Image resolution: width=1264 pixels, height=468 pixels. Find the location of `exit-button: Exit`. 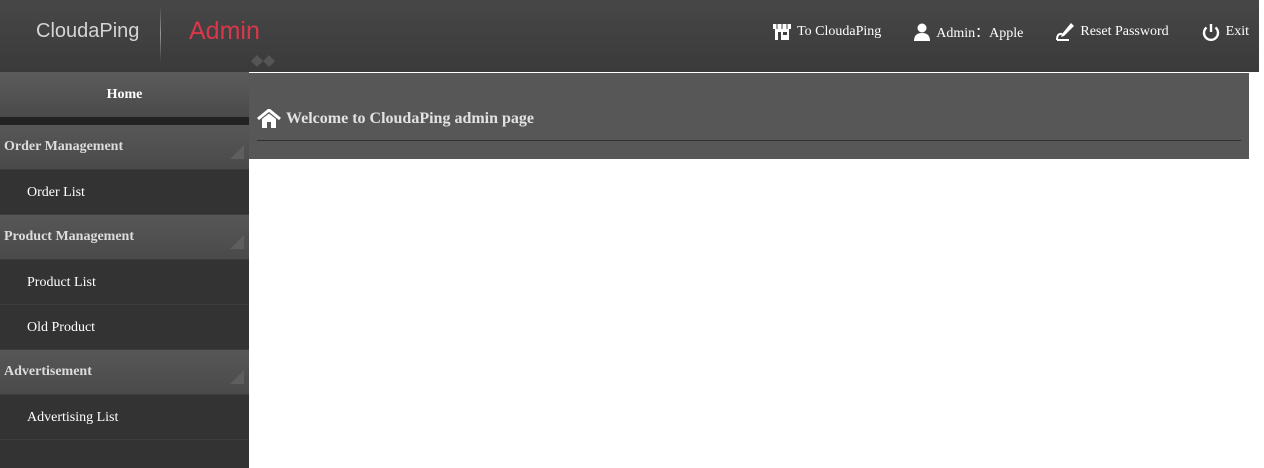

exit-button: Exit is located at coordinates (1225, 32).